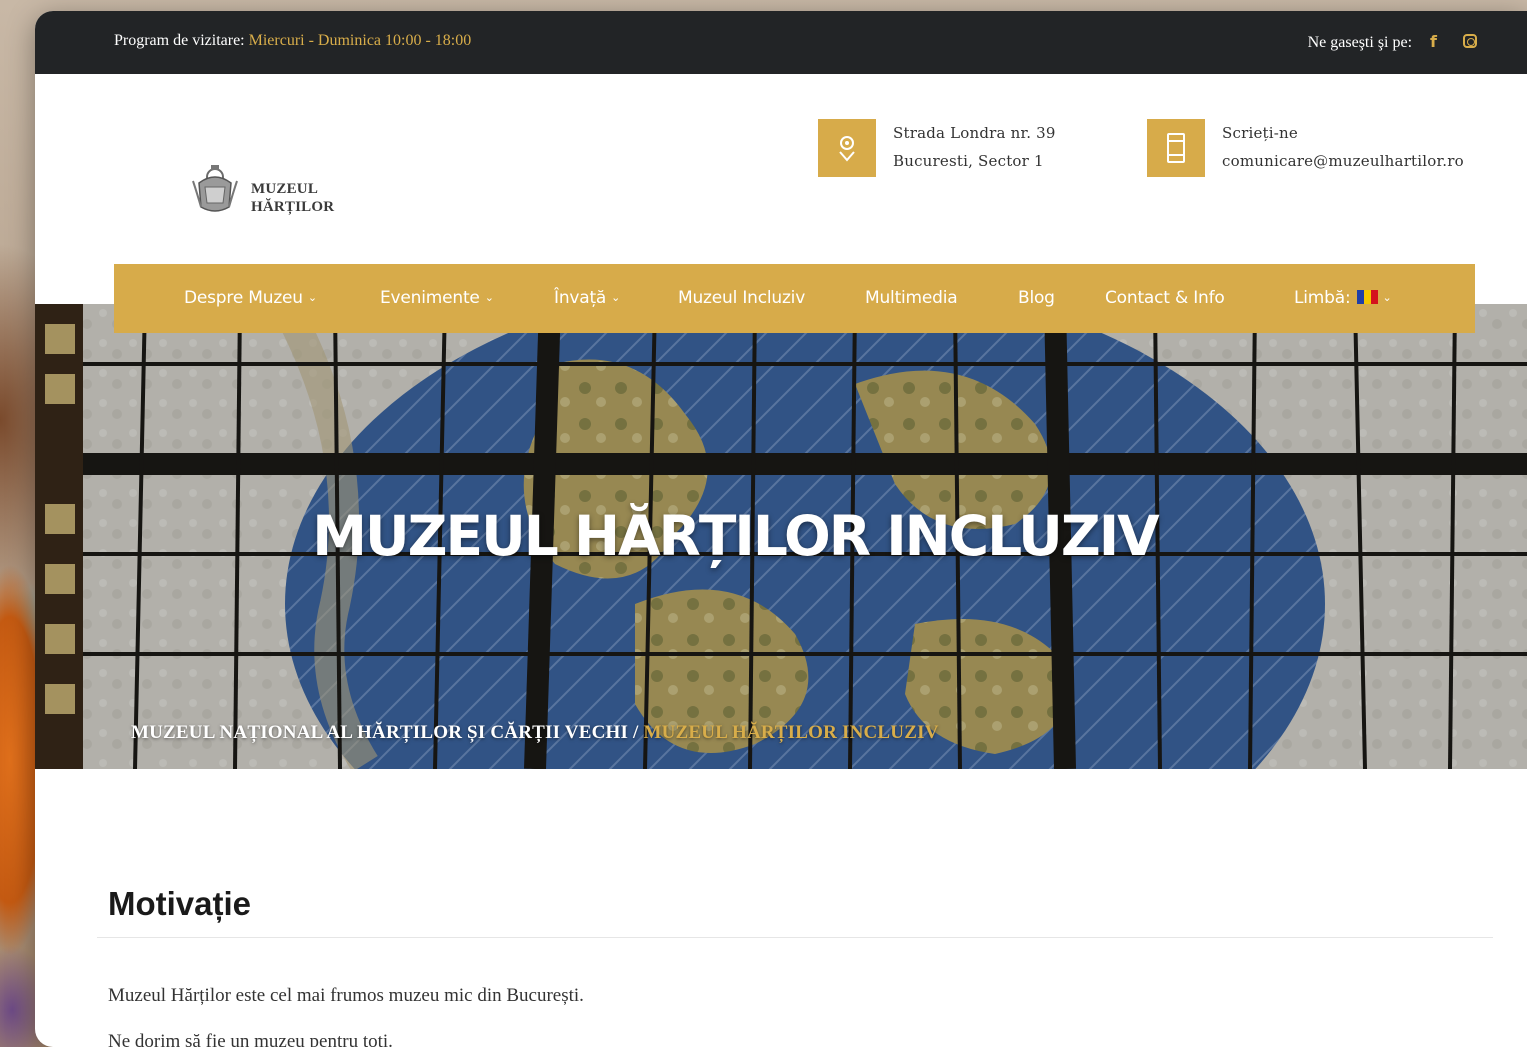 This screenshot has height=1047, width=1527. What do you see at coordinates (215, 188) in the screenshot?
I see `coat-of-arms-icon` at bounding box center [215, 188].